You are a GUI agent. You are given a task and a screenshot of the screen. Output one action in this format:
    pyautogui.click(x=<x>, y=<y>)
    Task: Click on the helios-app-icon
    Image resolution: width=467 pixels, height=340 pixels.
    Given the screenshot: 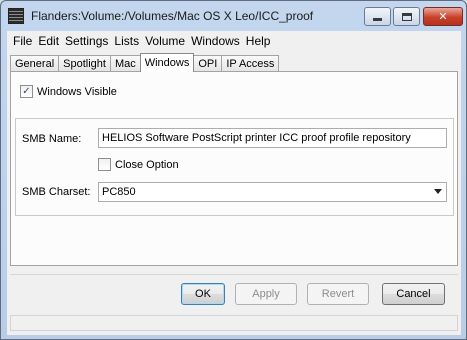 What is the action you would take?
    pyautogui.click(x=16, y=16)
    